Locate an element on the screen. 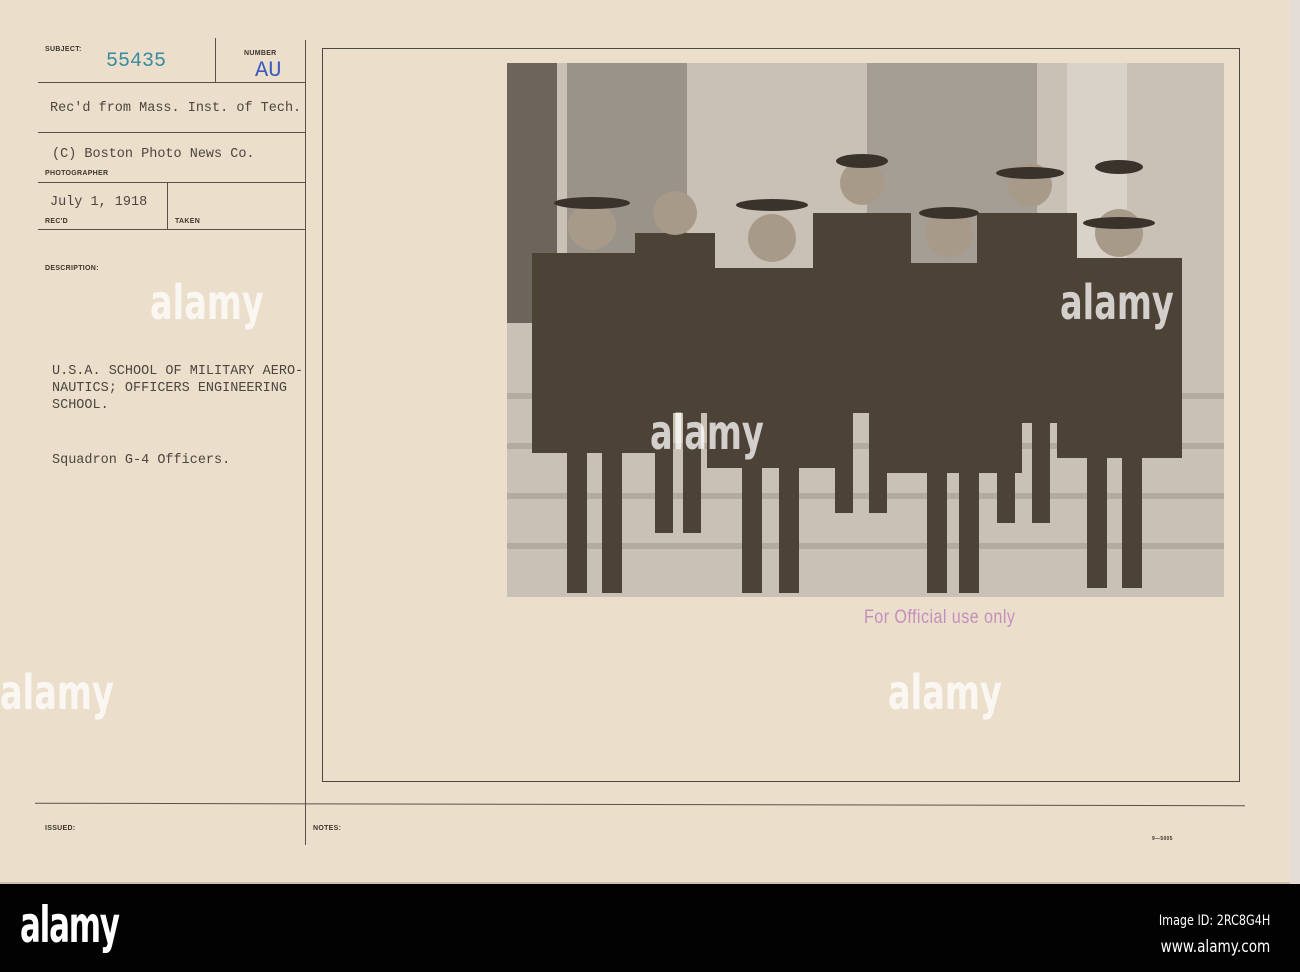  form-code: 9—5005 is located at coordinates (1162, 839).